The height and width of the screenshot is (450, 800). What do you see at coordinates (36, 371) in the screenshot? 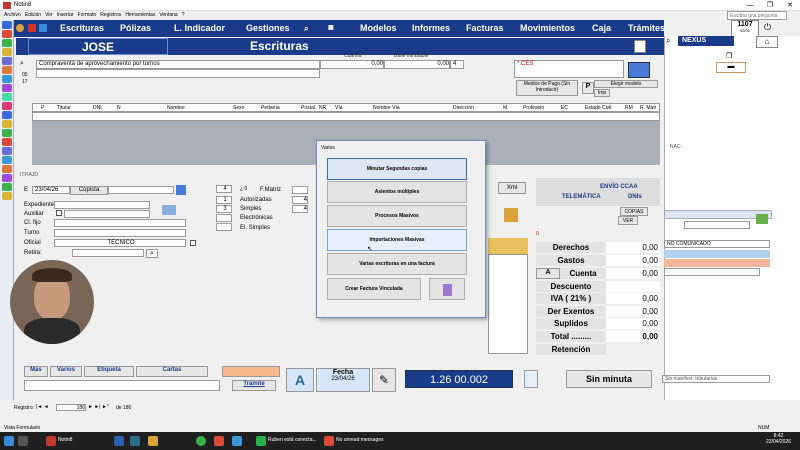
I see `tab-mas: Mas` at bounding box center [36, 371].